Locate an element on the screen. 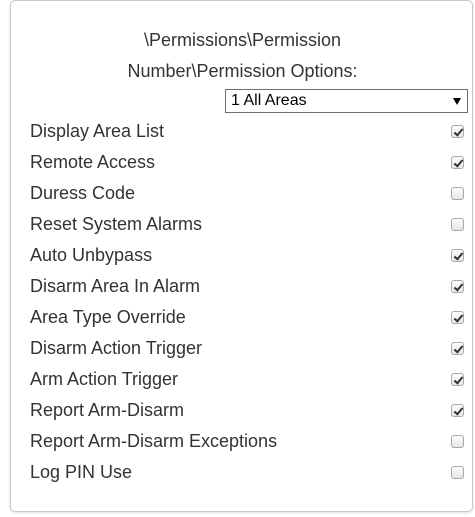  option-label: Disarm Area In Alarm is located at coordinates (115, 286).